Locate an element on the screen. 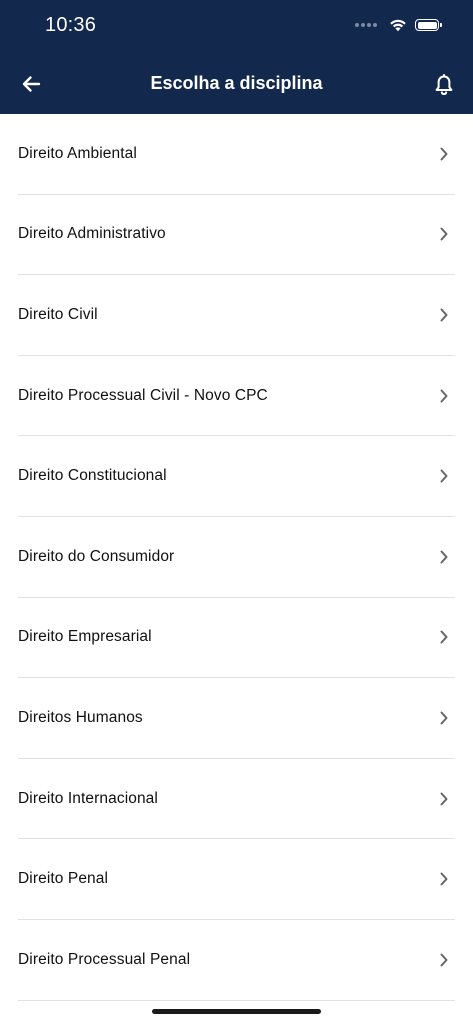 This screenshot has width=473, height=1024. notifications-button is located at coordinates (444, 85).